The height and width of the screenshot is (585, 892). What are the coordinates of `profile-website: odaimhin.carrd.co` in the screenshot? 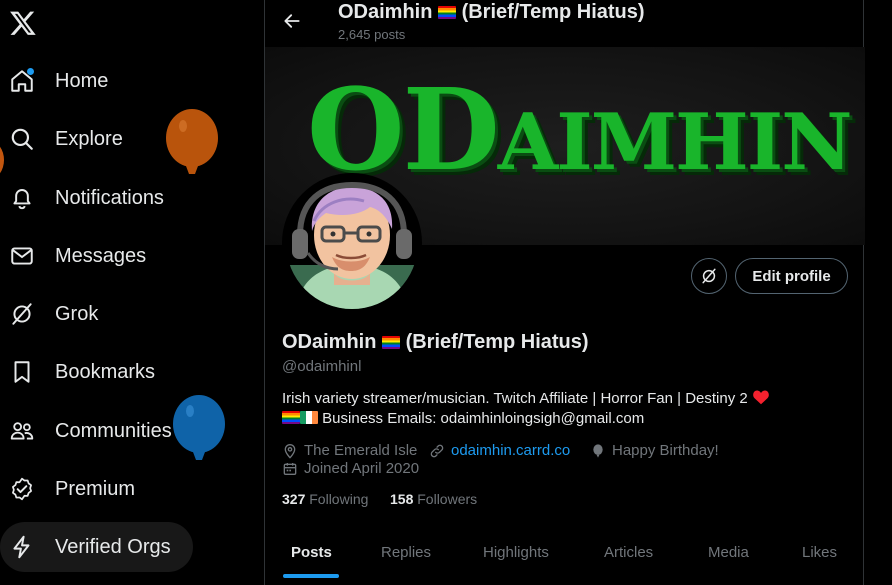 It's located at (499, 450).